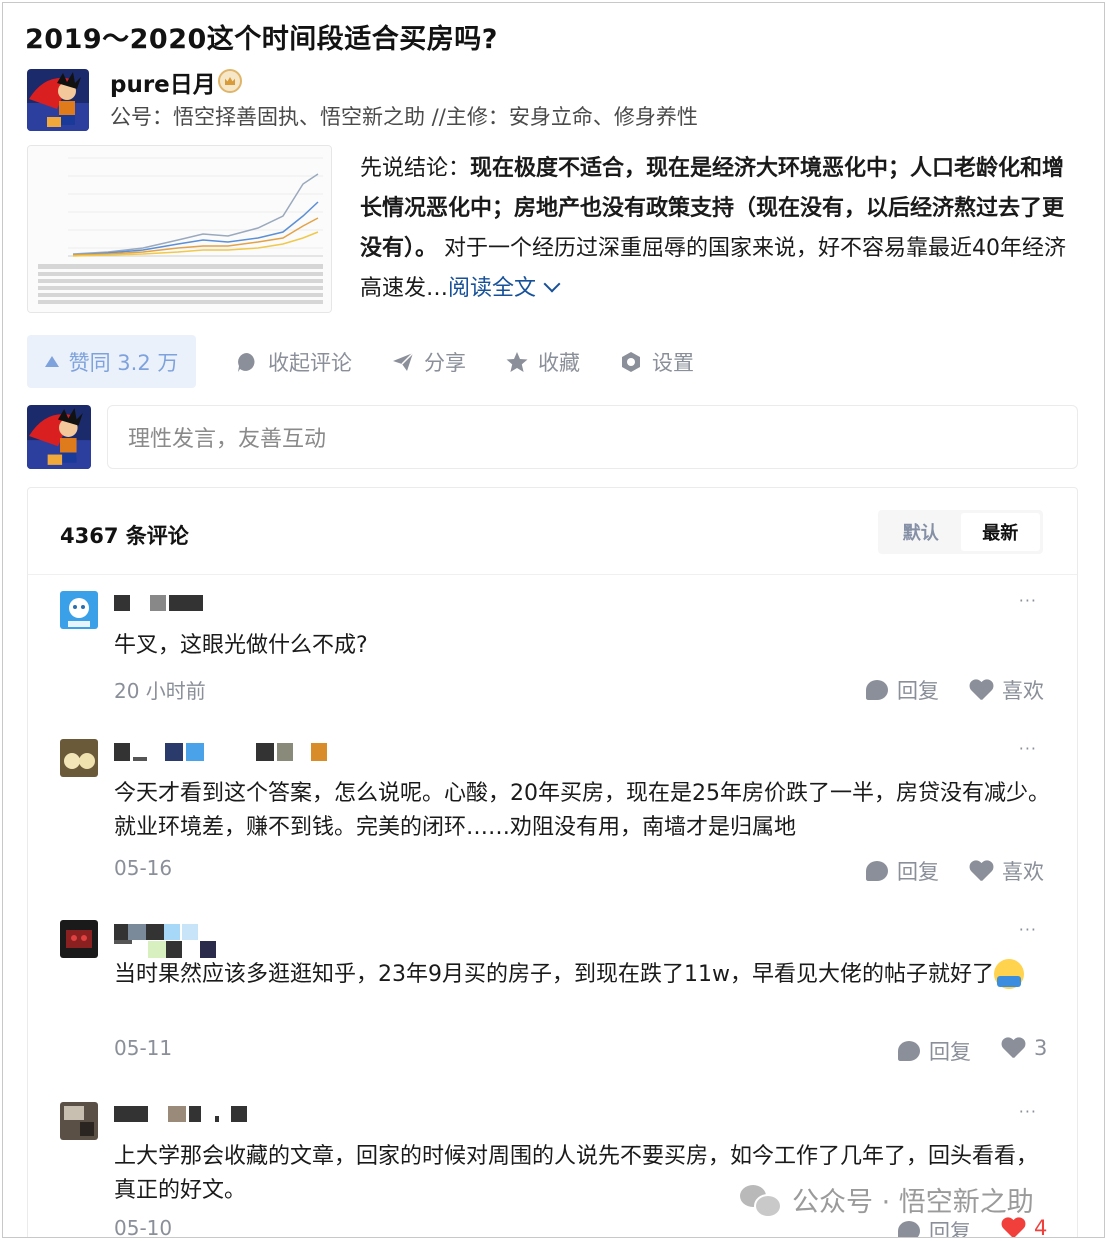  I want to click on settings-button: 设置, so click(657, 362).